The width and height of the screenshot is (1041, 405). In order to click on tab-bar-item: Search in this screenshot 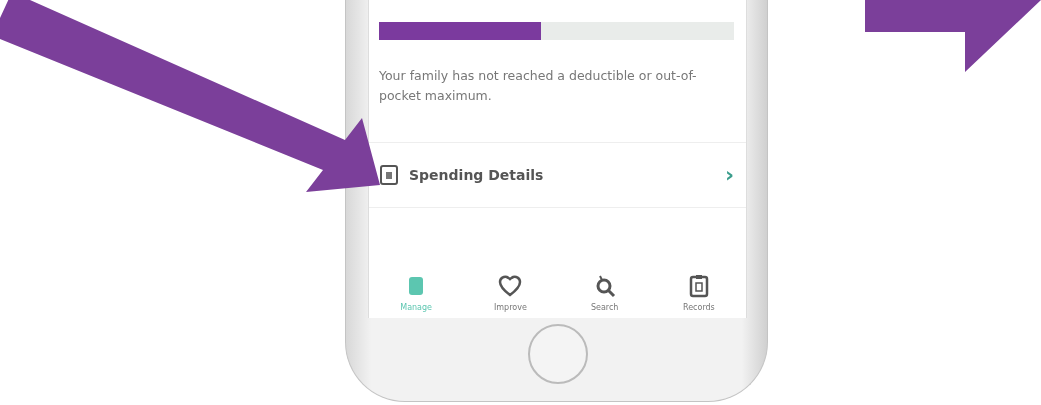, I will do `click(604, 294)`.